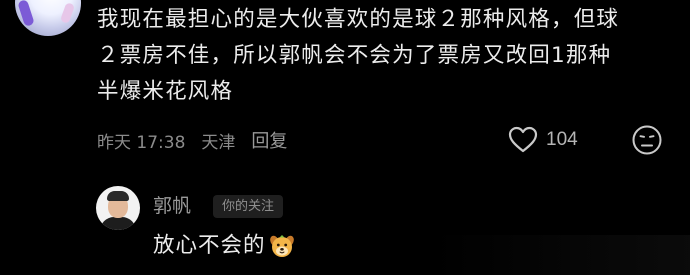 This screenshot has width=690, height=275. I want to click on comment-location: 天津, so click(218, 142).